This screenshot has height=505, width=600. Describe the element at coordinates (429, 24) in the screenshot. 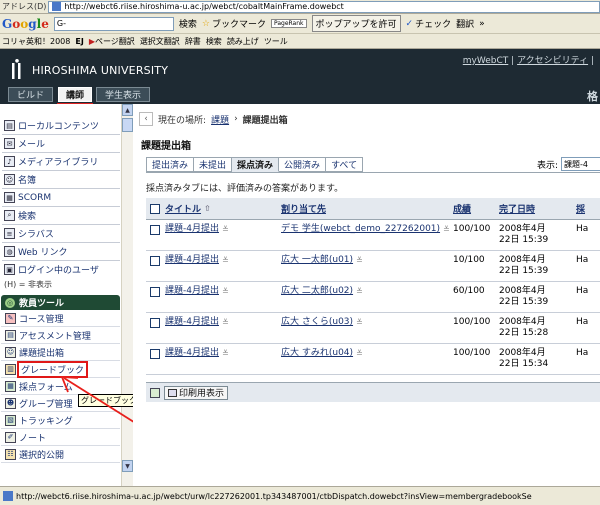

I see `check-button: ✓ チェック` at that location.